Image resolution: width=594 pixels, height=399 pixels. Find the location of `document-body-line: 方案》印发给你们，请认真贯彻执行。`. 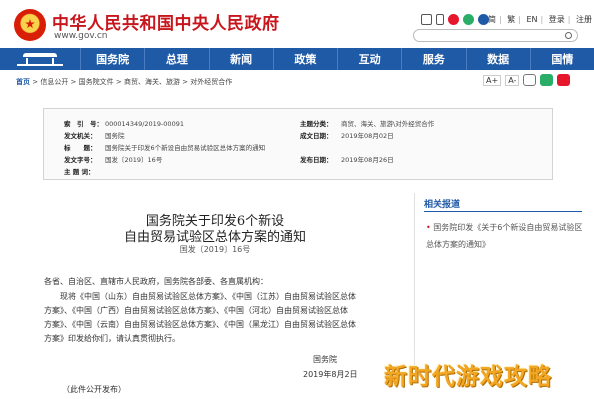

document-body-line: 方案》印发给你们，请认真贯彻执行。 is located at coordinates (112, 338).